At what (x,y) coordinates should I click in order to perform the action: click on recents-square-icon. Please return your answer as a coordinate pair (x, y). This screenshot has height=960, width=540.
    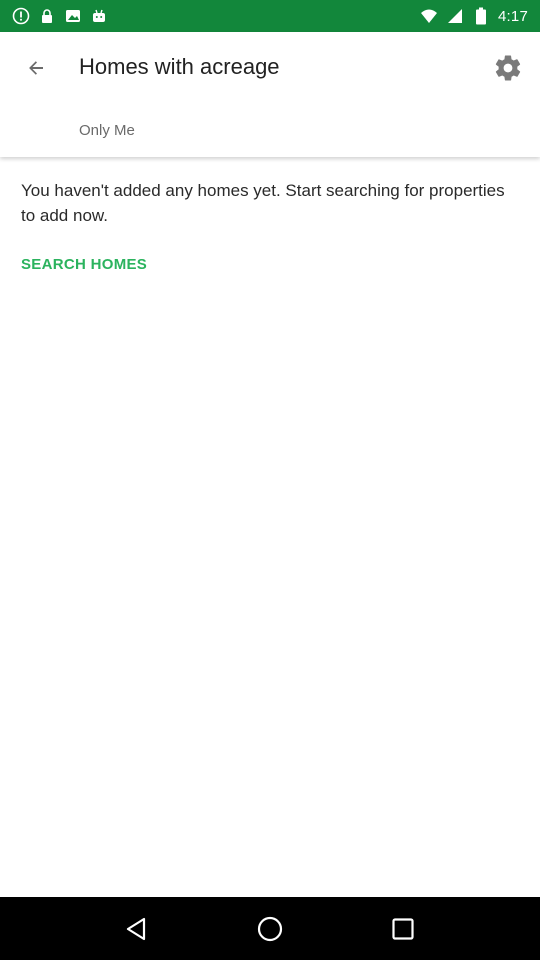
    Looking at the image, I should click on (403, 928).